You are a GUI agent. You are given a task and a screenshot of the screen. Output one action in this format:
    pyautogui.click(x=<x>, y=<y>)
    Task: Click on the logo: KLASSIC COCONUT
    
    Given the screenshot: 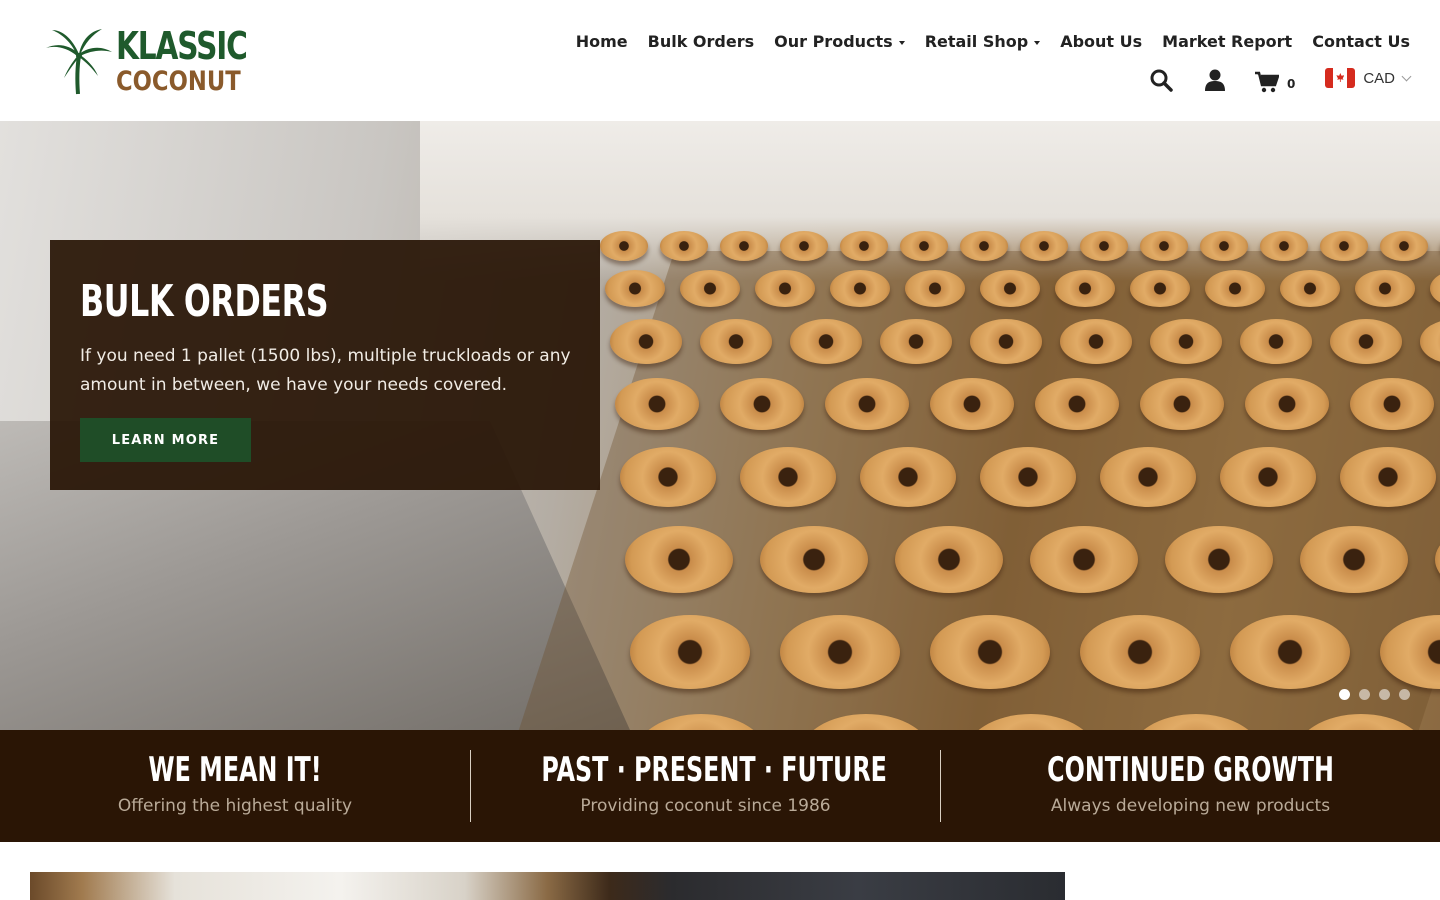 What is the action you would take?
    pyautogui.click(x=149, y=61)
    